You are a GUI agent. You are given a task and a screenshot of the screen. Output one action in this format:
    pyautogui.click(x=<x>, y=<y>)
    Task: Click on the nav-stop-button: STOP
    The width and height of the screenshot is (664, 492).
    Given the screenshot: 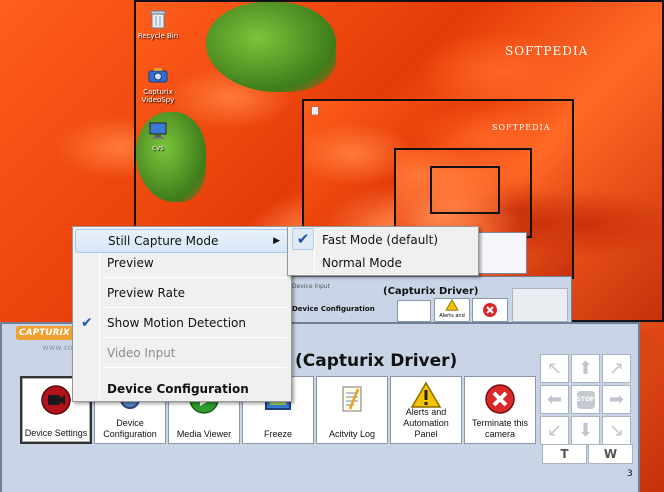 What is the action you would take?
    pyautogui.click(x=585, y=399)
    